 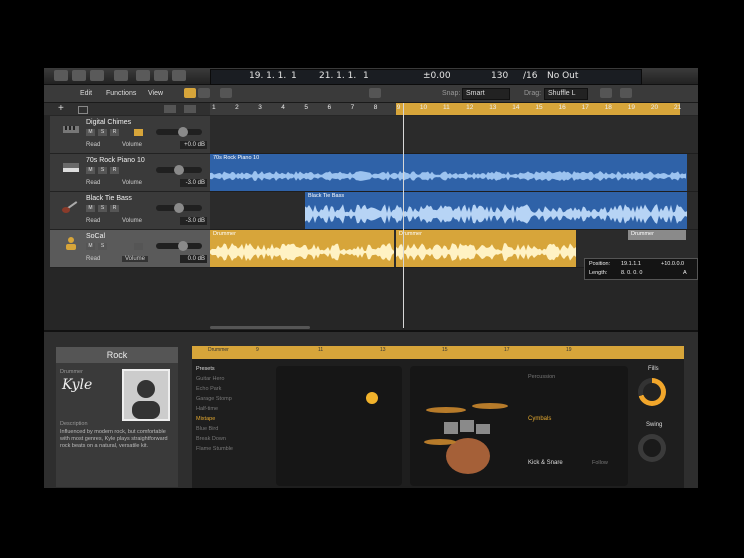 What do you see at coordinates (86, 93) in the screenshot?
I see `edit-menu: Edit` at bounding box center [86, 93].